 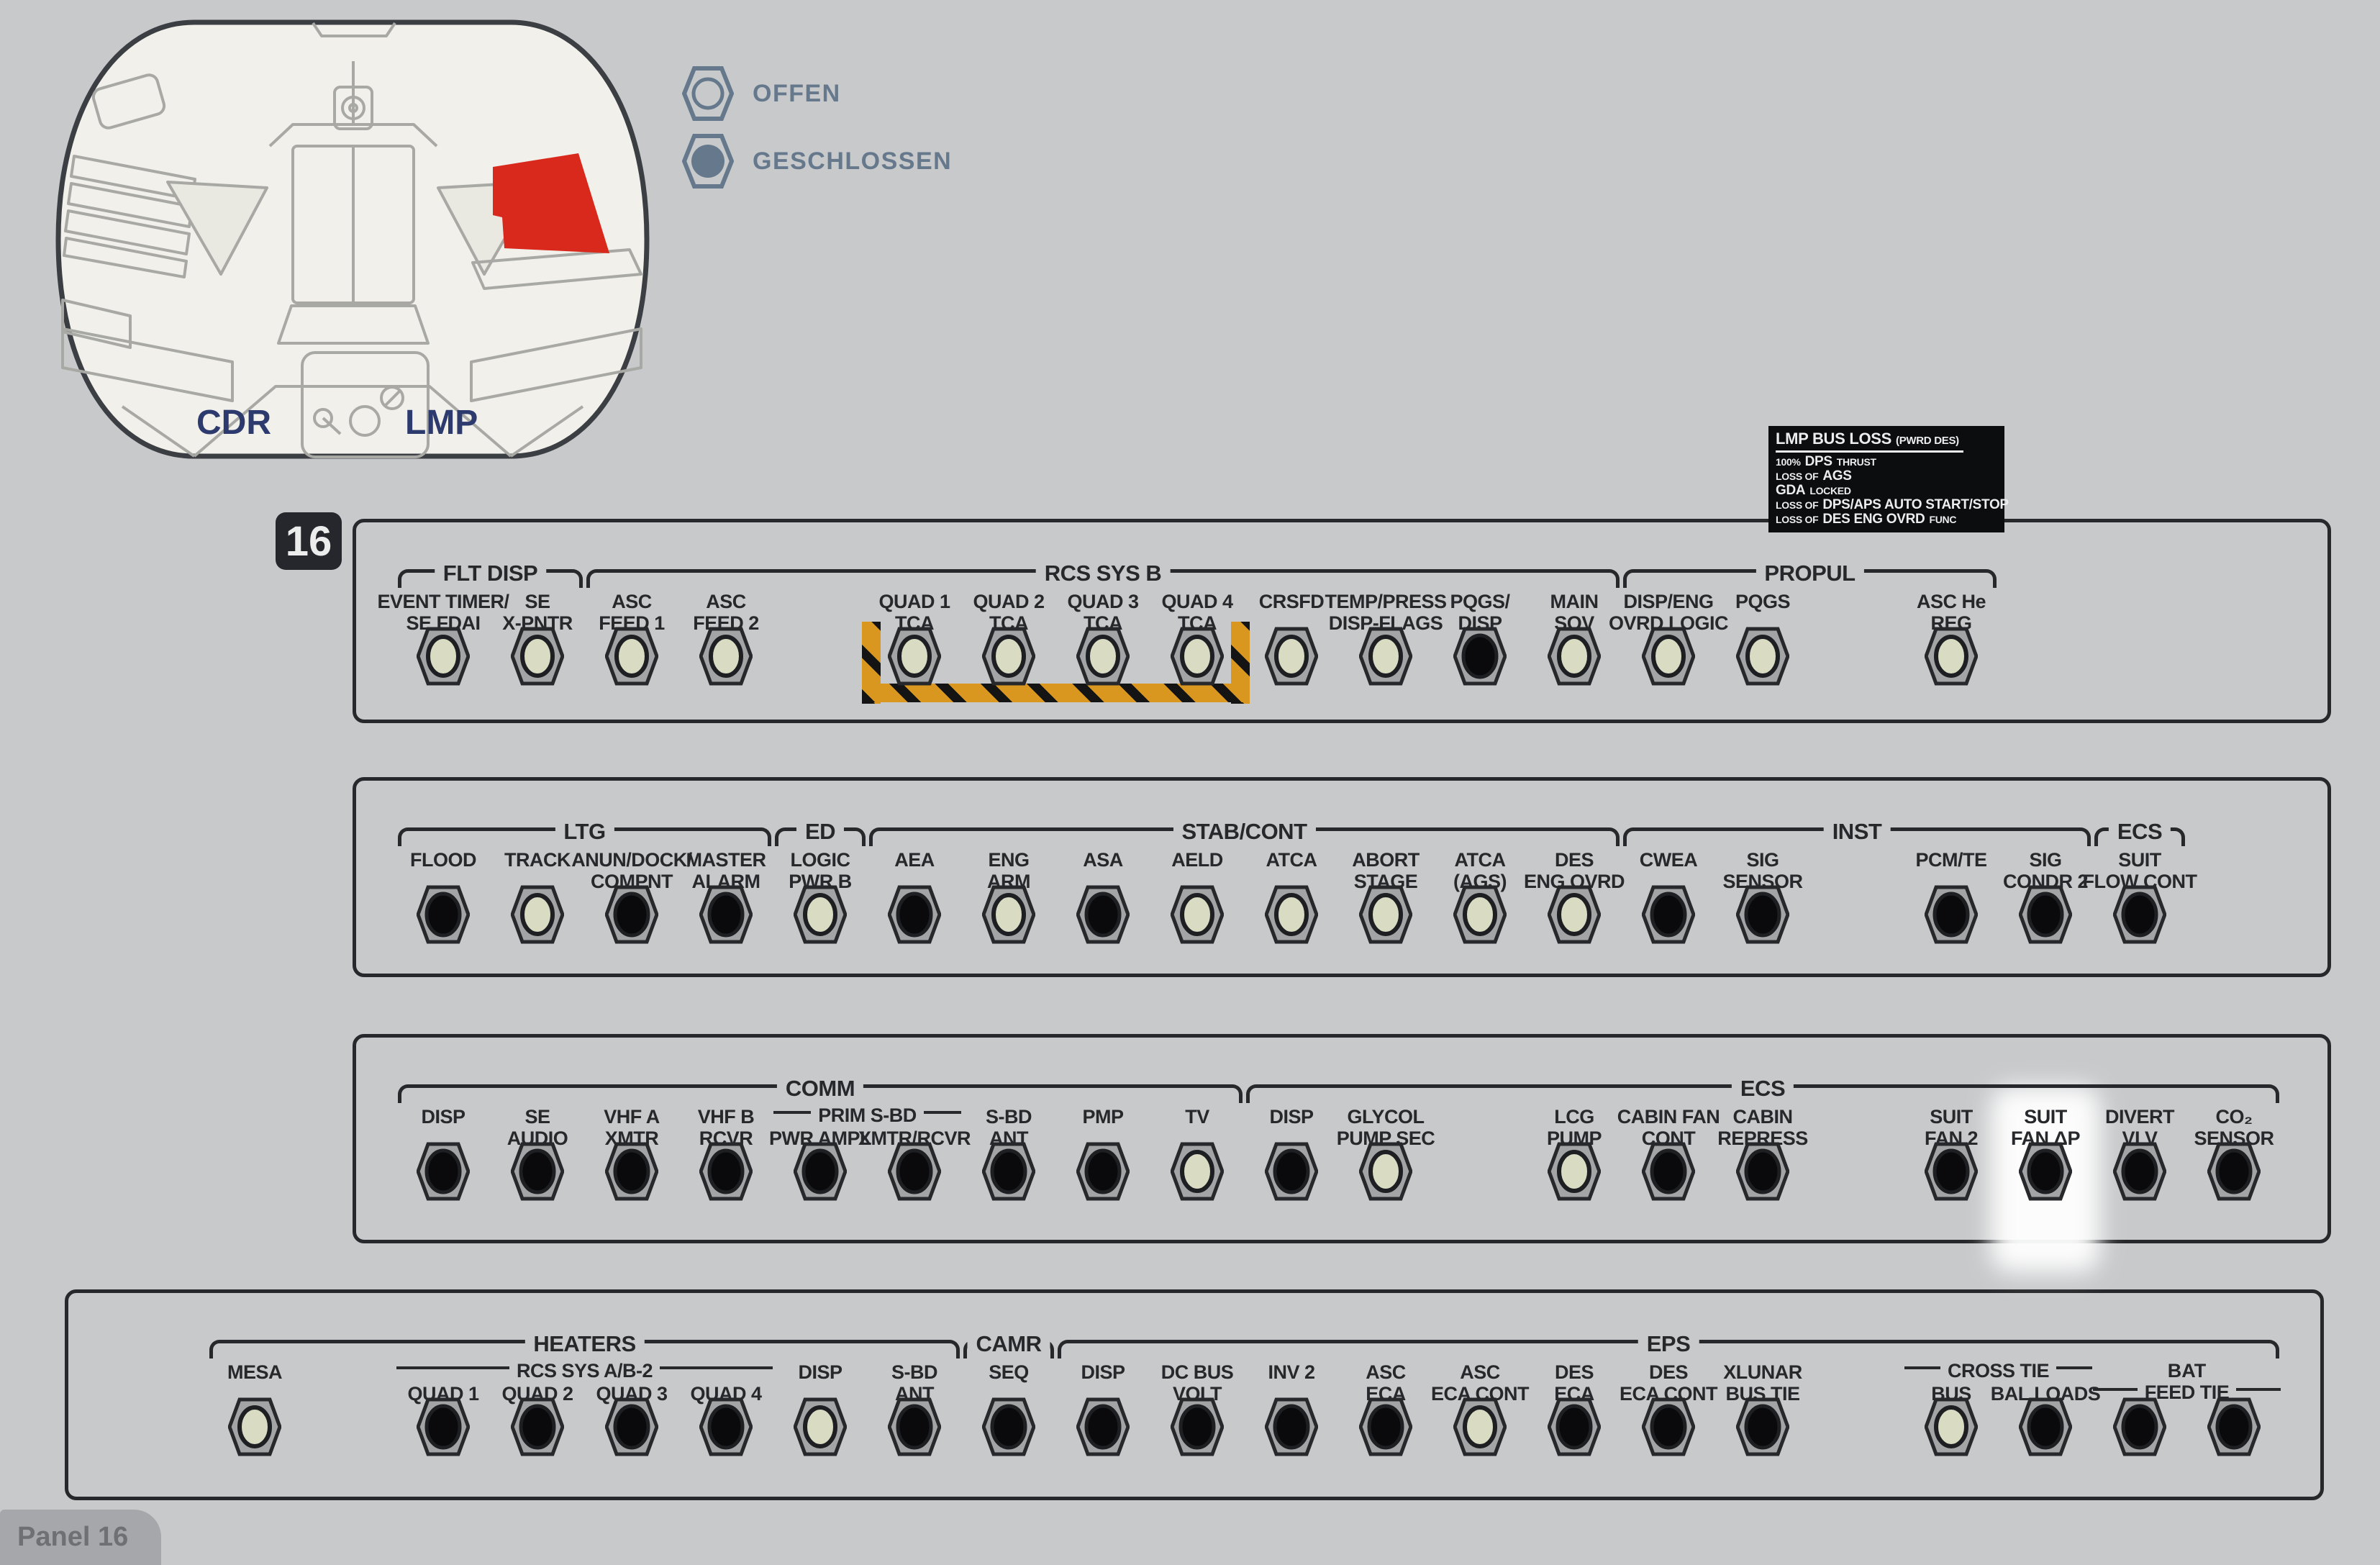 I want to click on breaker-se-audio, so click(x=537, y=1171).